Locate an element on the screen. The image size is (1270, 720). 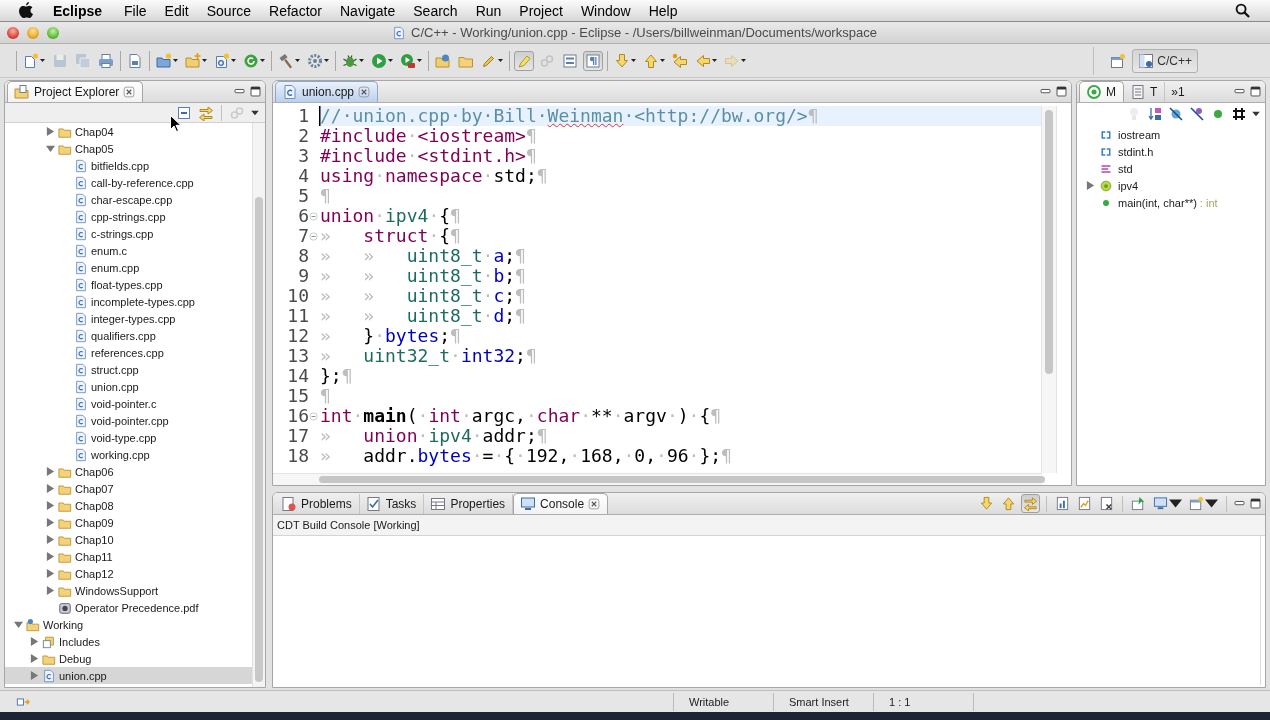
folder-page-icon is located at coordinates (22, 92).